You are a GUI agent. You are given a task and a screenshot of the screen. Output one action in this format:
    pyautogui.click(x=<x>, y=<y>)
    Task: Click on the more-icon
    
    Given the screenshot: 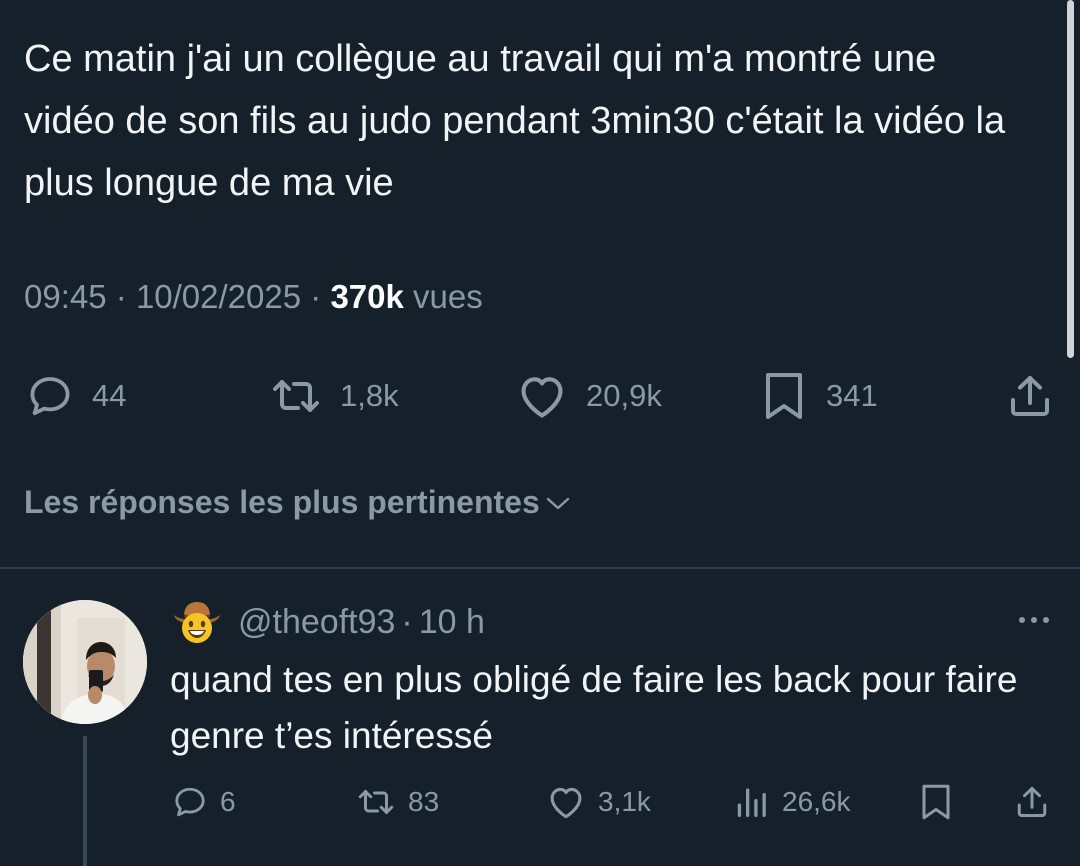 What is the action you would take?
    pyautogui.click(x=1034, y=620)
    